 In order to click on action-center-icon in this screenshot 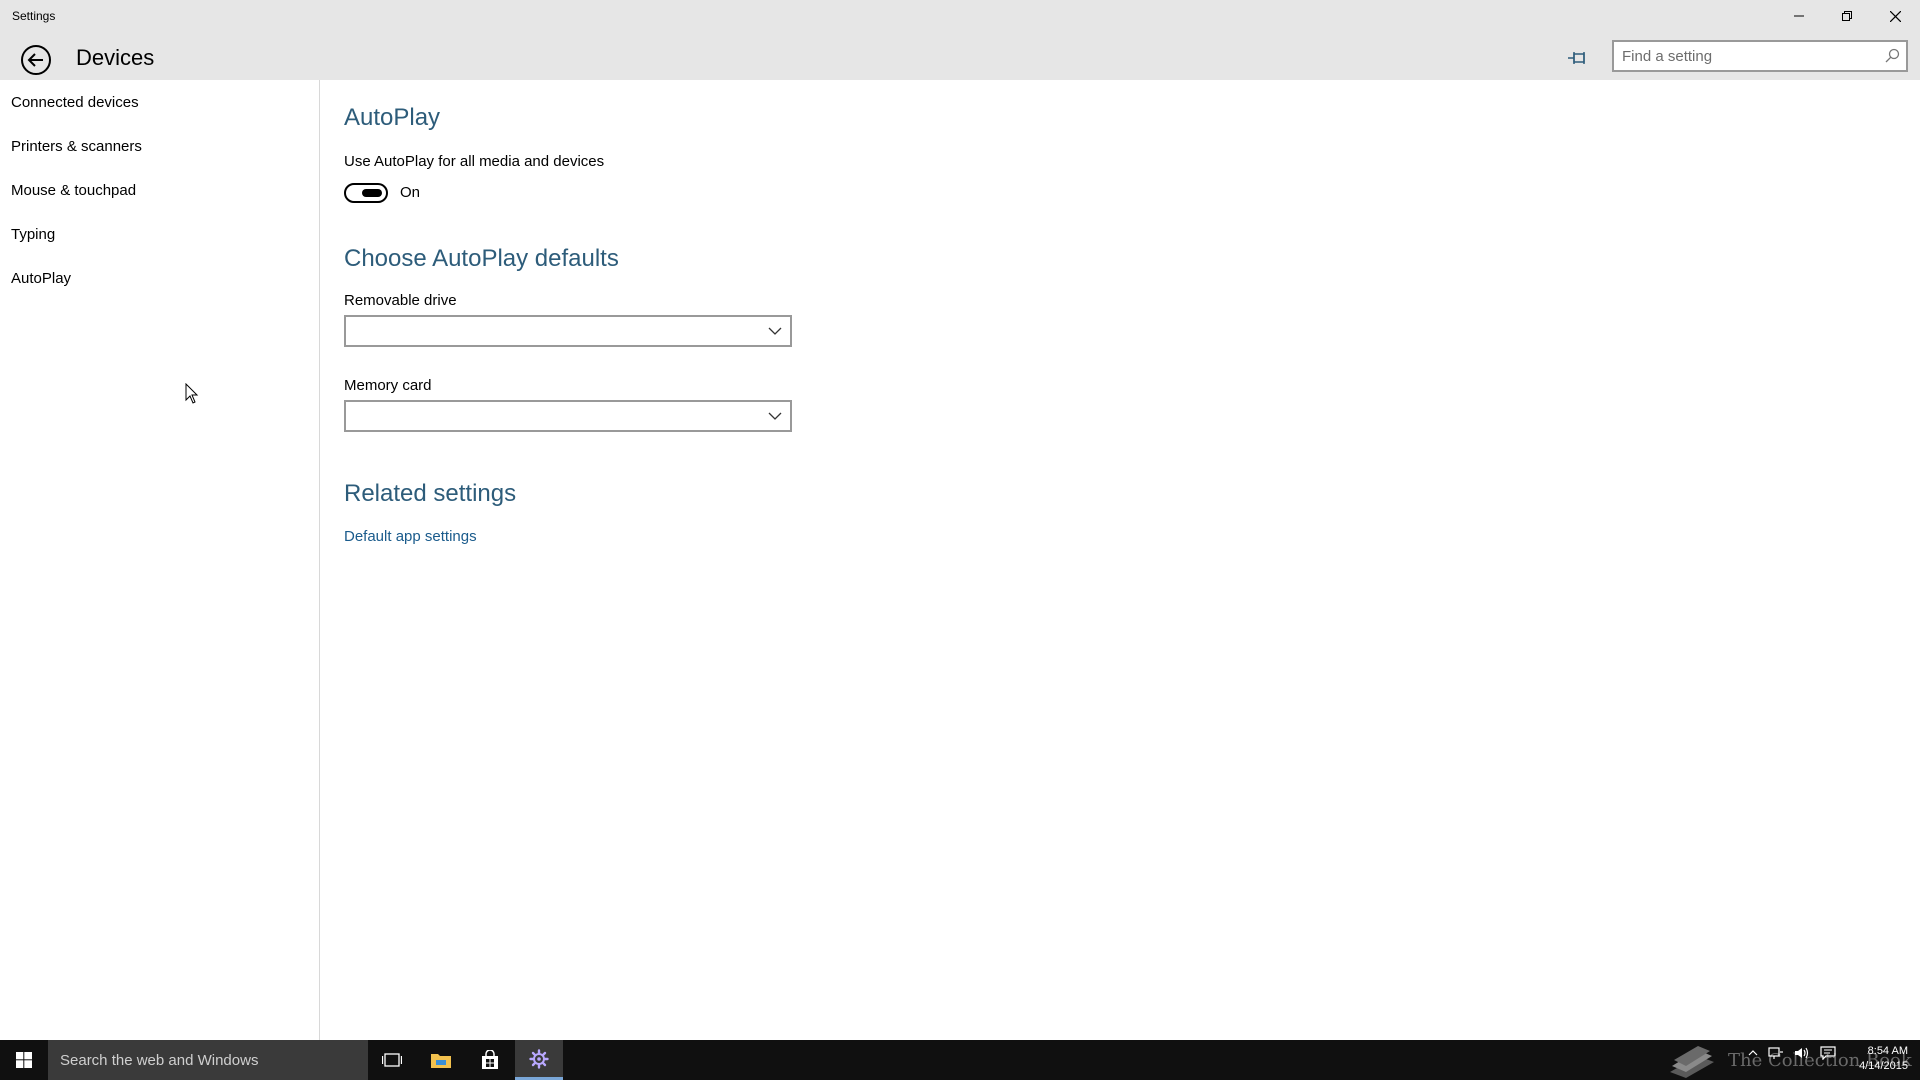, I will do `click(1828, 1053)`.